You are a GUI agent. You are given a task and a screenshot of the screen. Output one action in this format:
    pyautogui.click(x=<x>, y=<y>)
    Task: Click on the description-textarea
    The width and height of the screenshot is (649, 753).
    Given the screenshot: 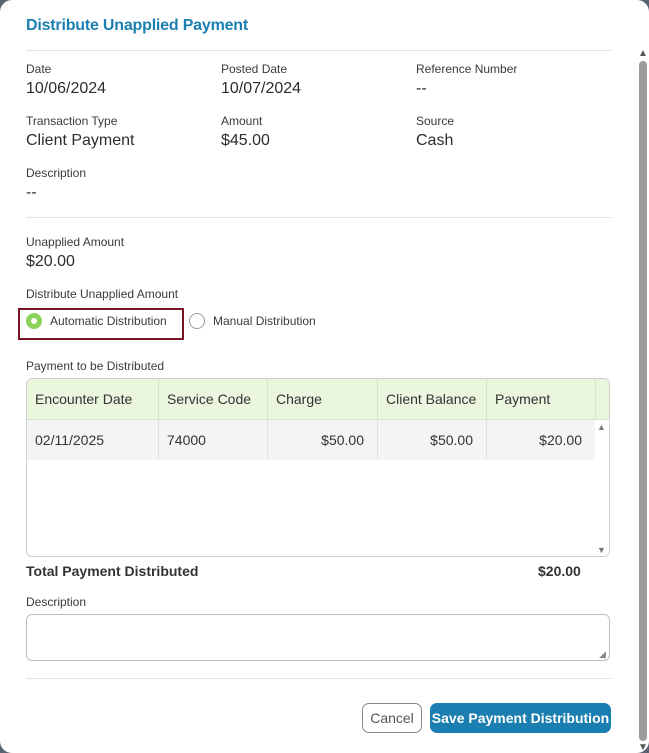 What is the action you would take?
    pyautogui.click(x=318, y=637)
    